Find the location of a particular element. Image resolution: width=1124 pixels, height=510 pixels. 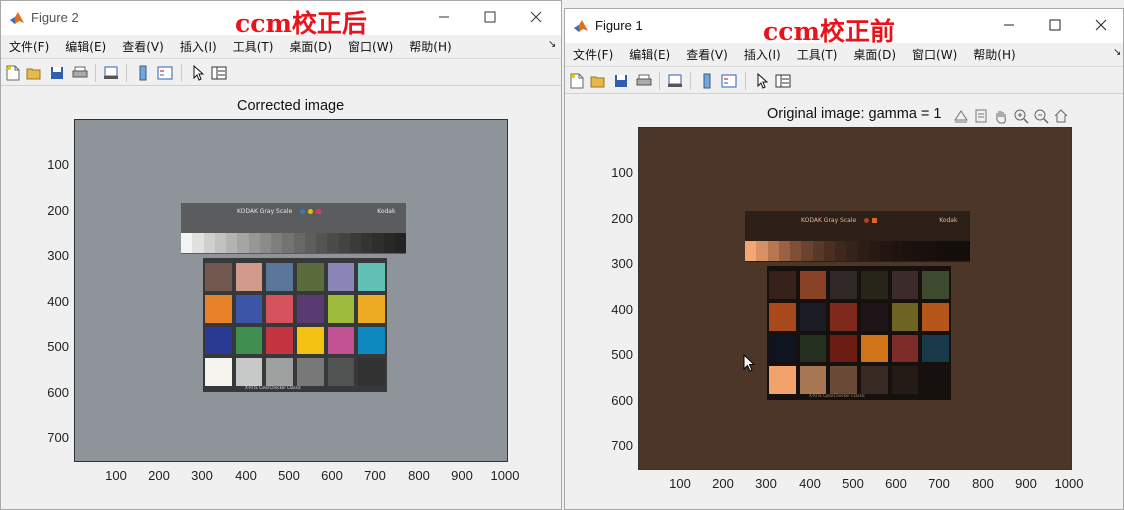

plot-title: Original image: gamma = 1 is located at coordinates (854, 114).